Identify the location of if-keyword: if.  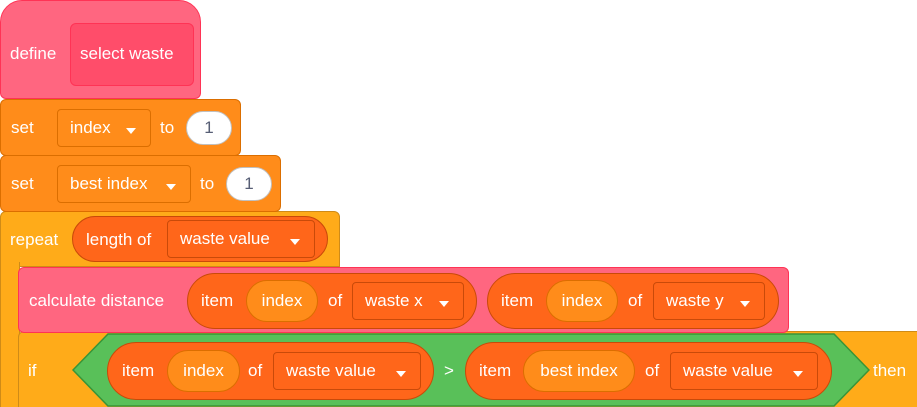
(32, 370).